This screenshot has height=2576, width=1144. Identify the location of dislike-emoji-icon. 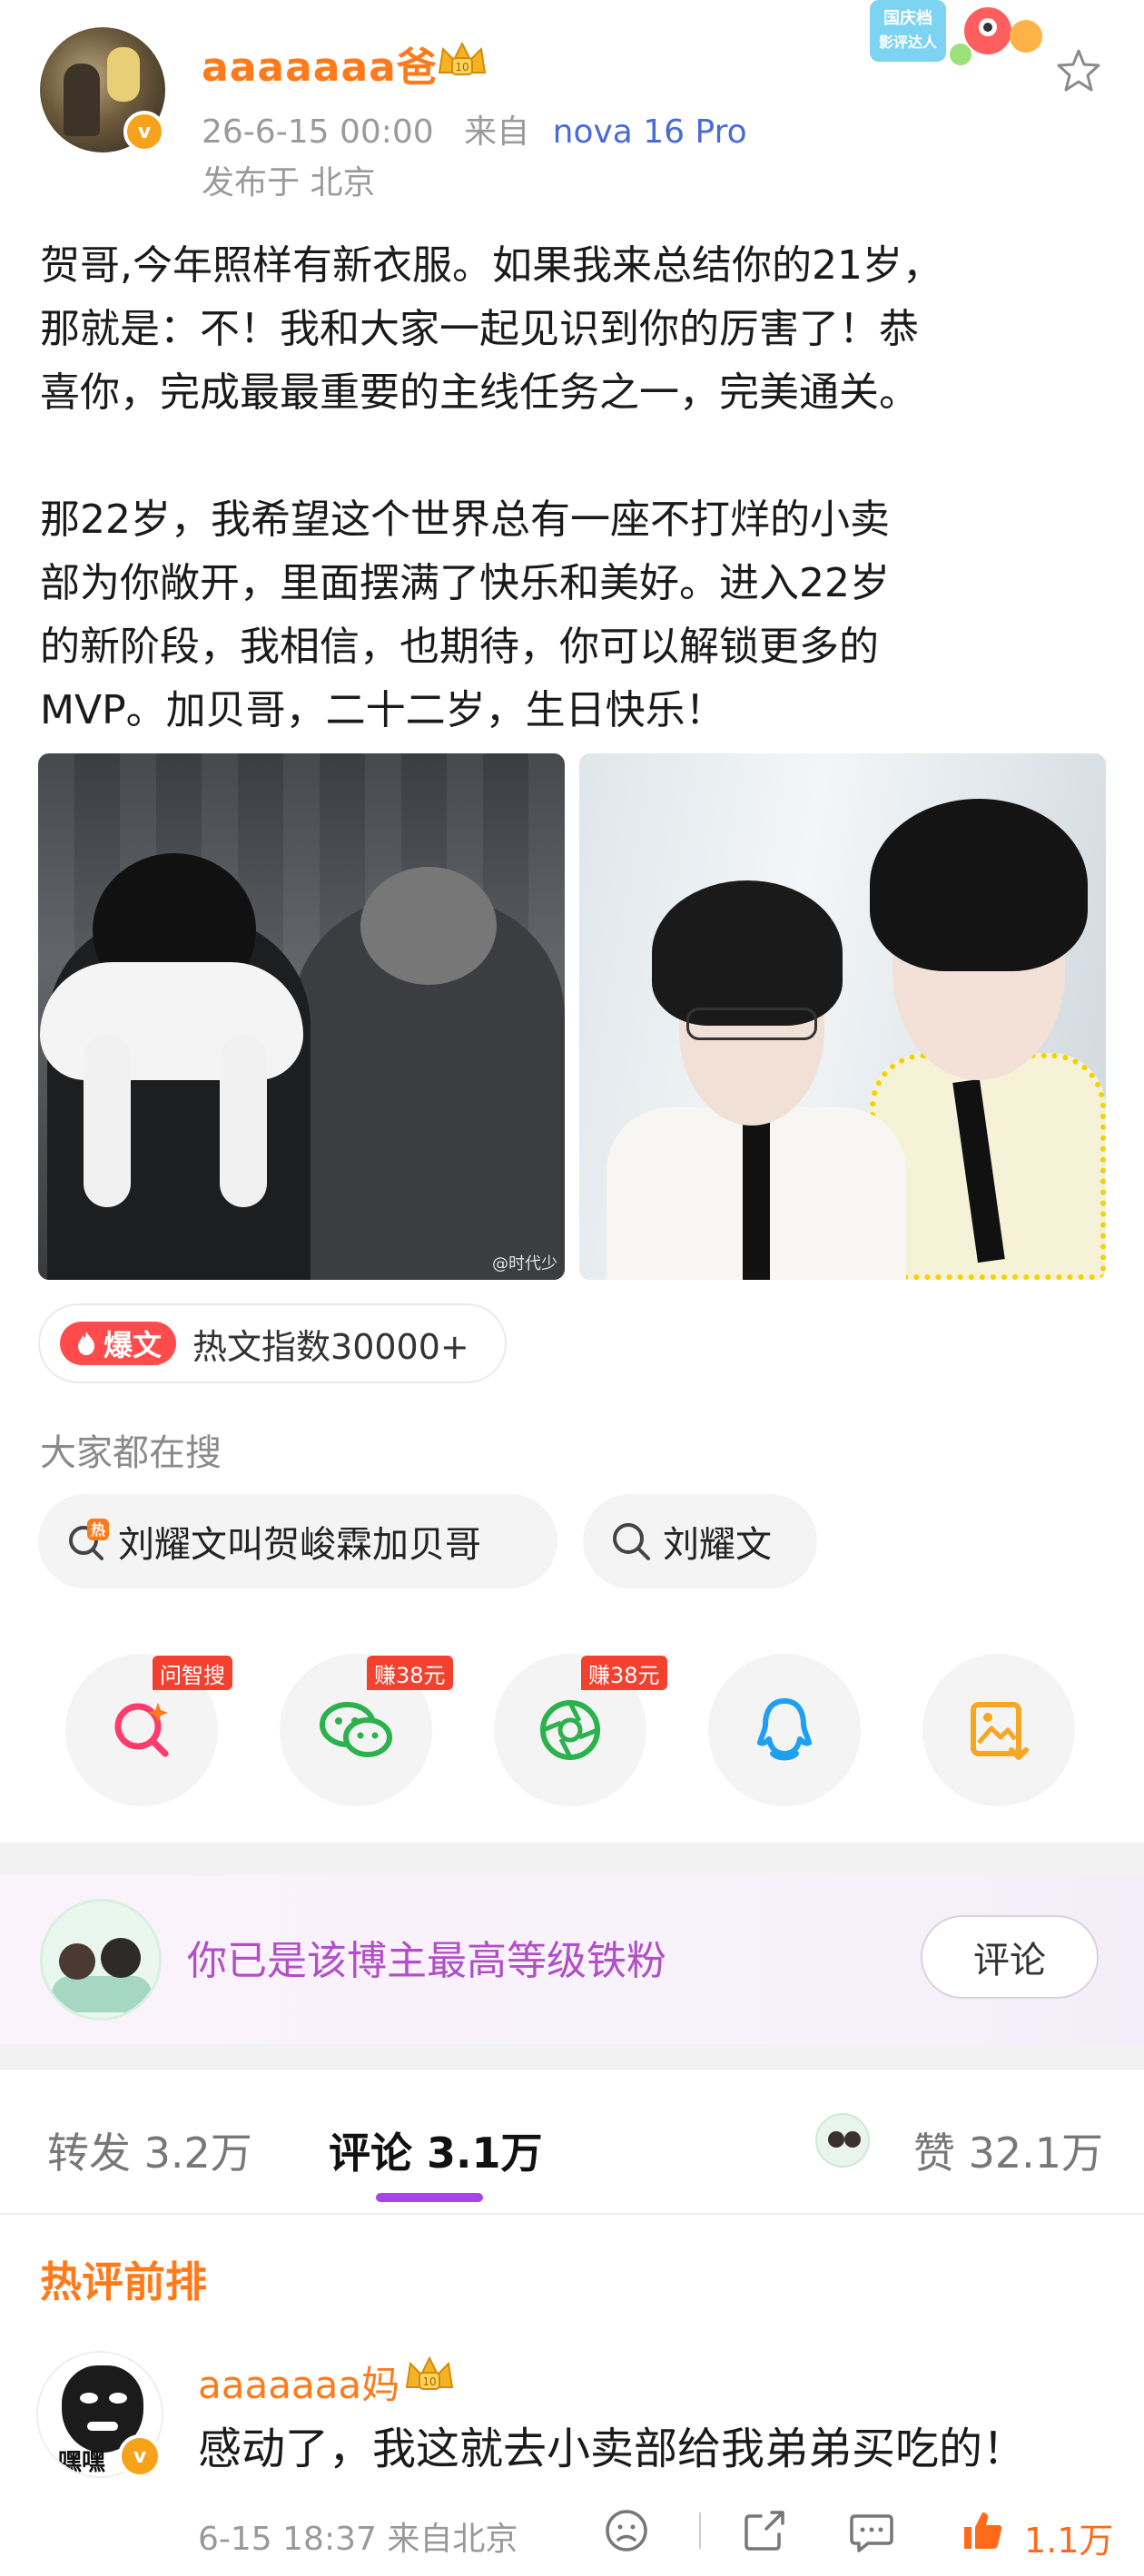
(626, 2530).